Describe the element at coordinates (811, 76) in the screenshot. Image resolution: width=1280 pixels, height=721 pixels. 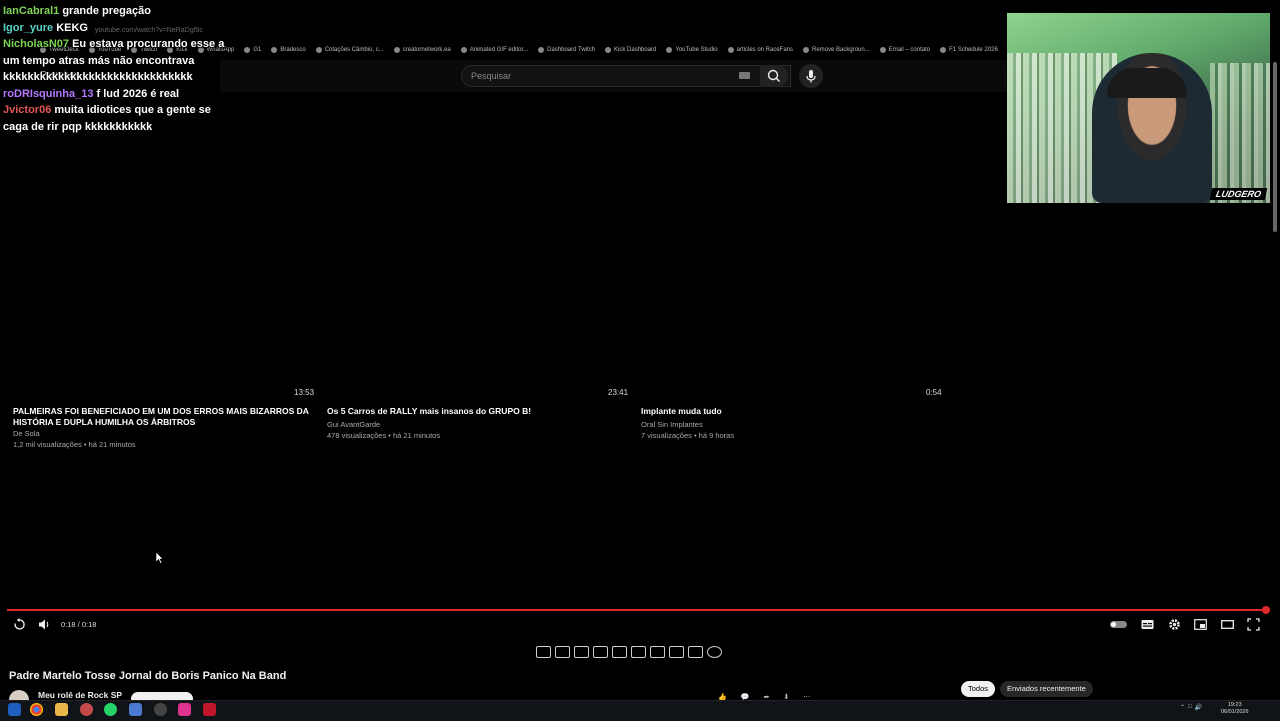
I see `voice-search-button` at that location.